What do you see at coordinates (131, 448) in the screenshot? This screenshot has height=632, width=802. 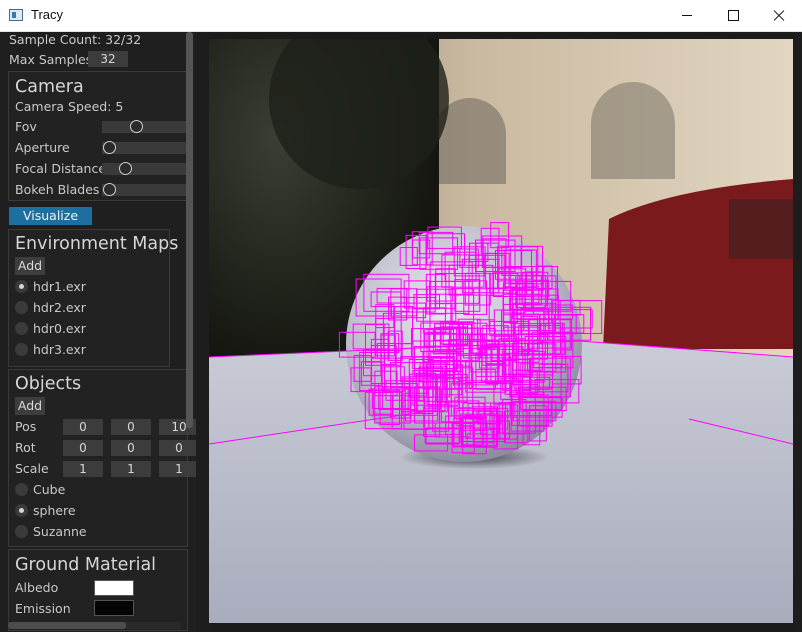 I see `rot-y-input: 0` at bounding box center [131, 448].